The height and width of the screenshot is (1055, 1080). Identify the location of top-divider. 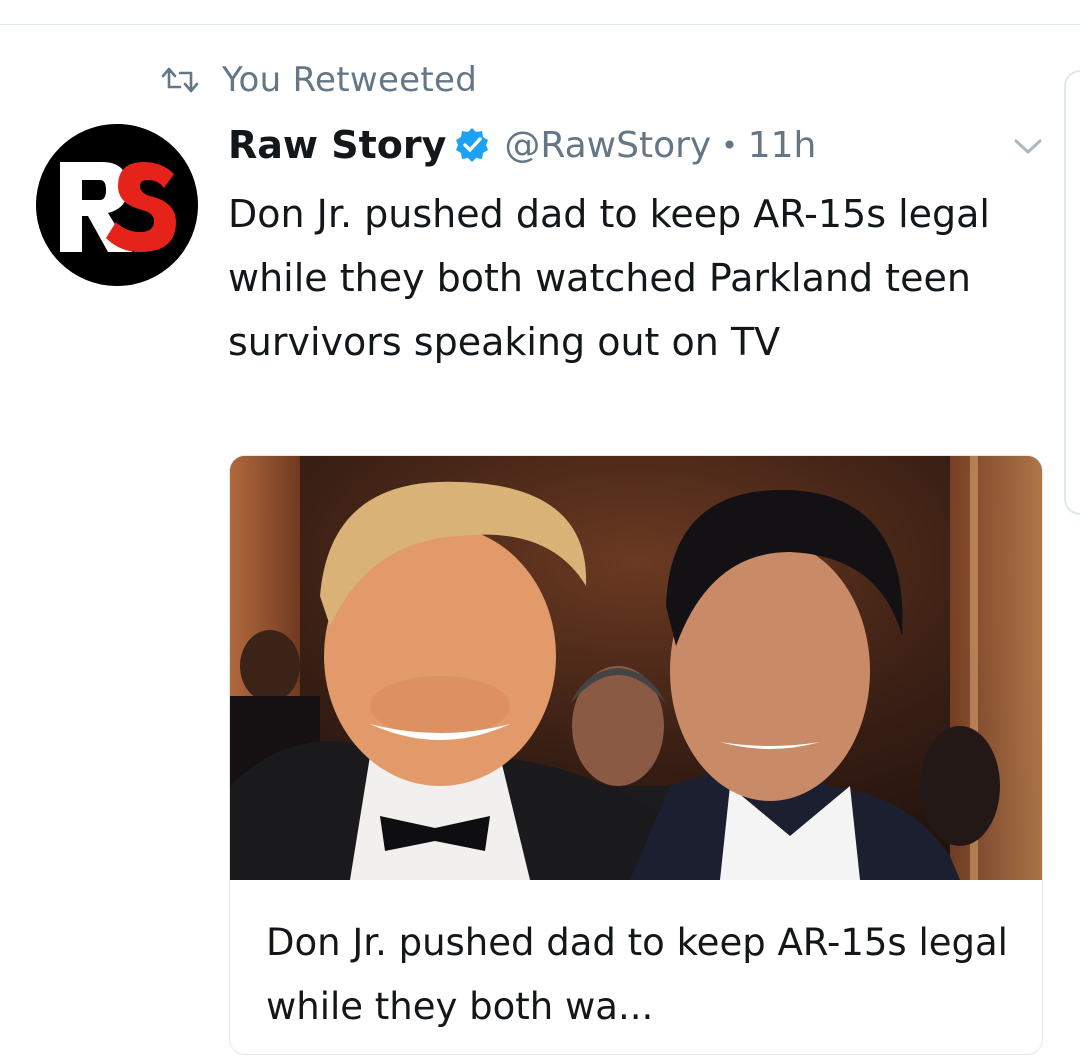
(540, 24).